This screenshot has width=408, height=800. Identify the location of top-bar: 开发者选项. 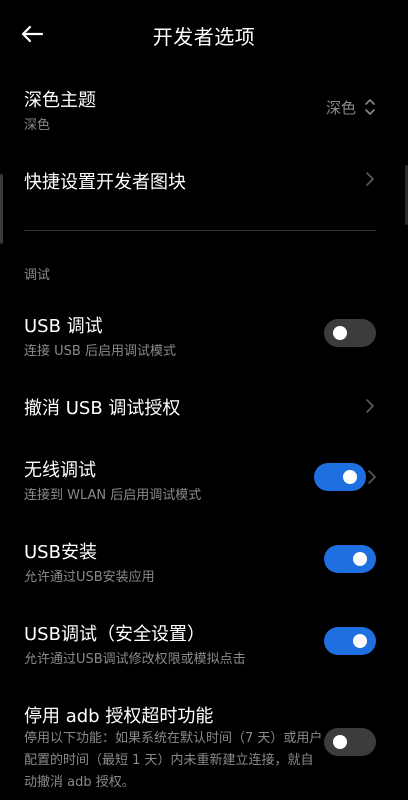
(204, 33).